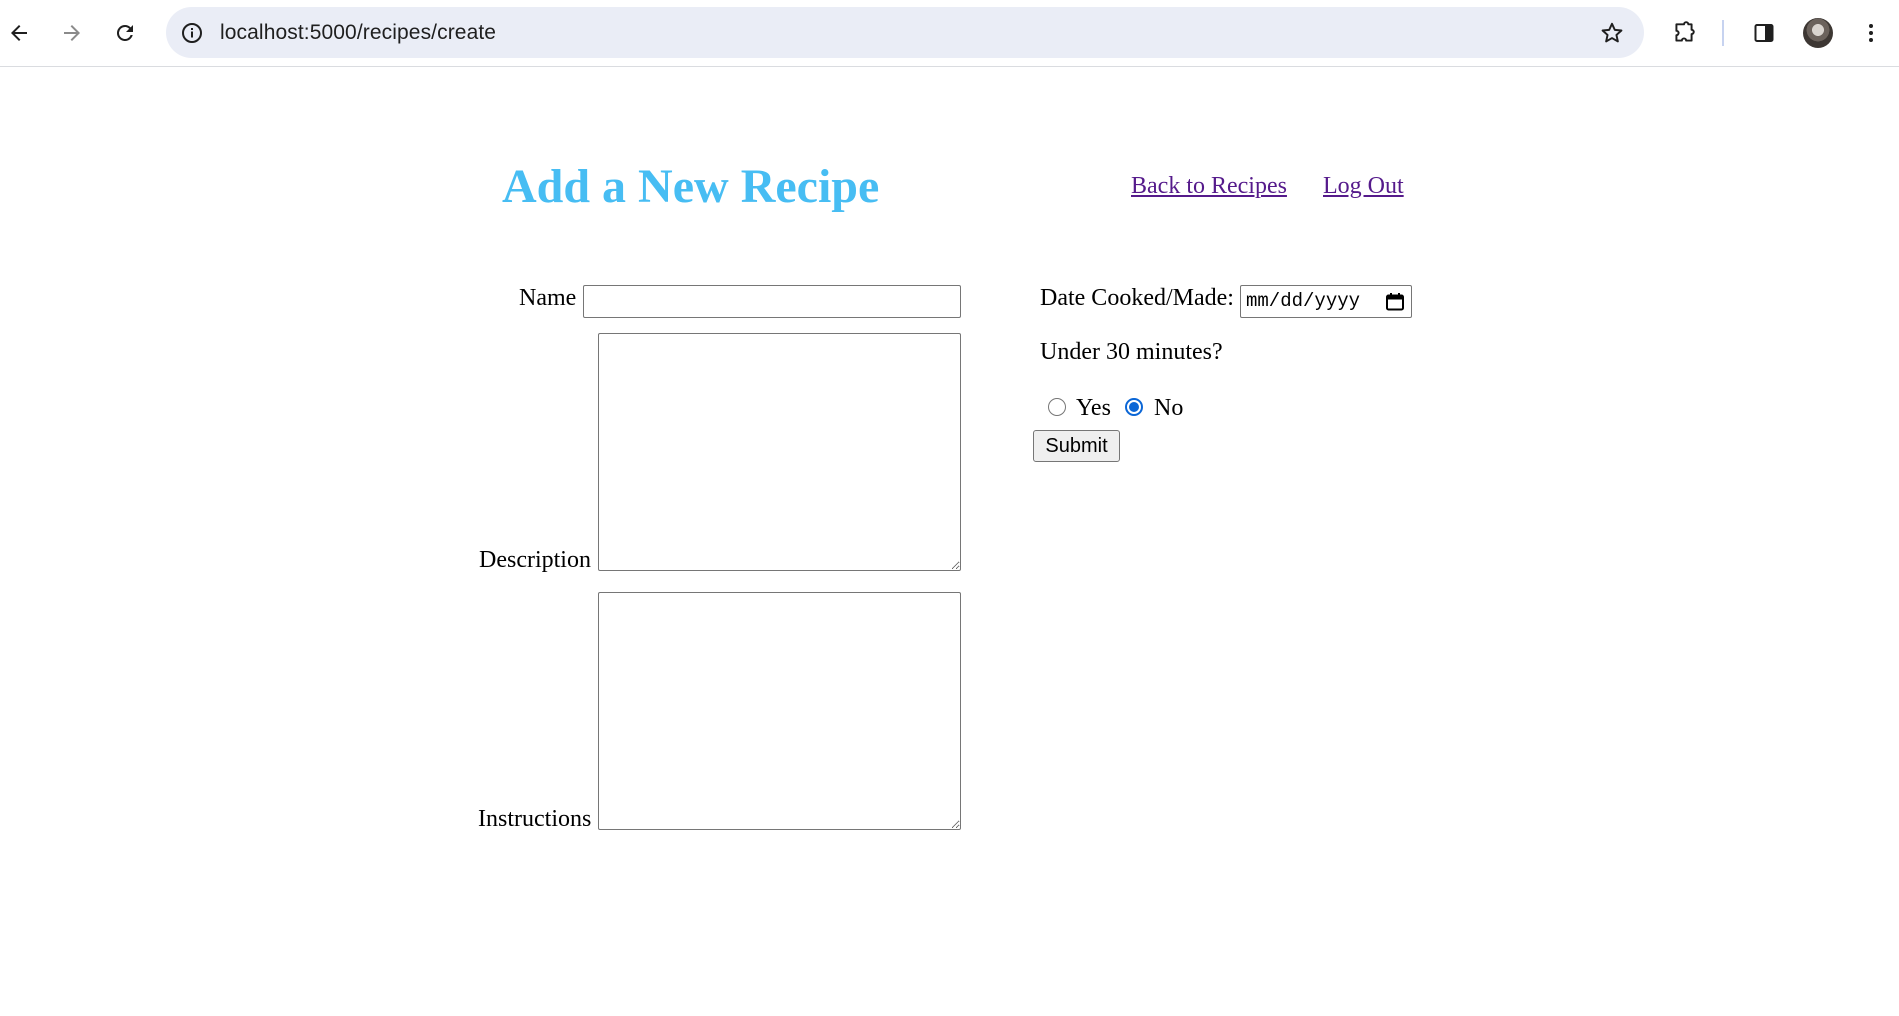 The image size is (1899, 1016). I want to click on kebab-menu-icon, so click(1871, 33).